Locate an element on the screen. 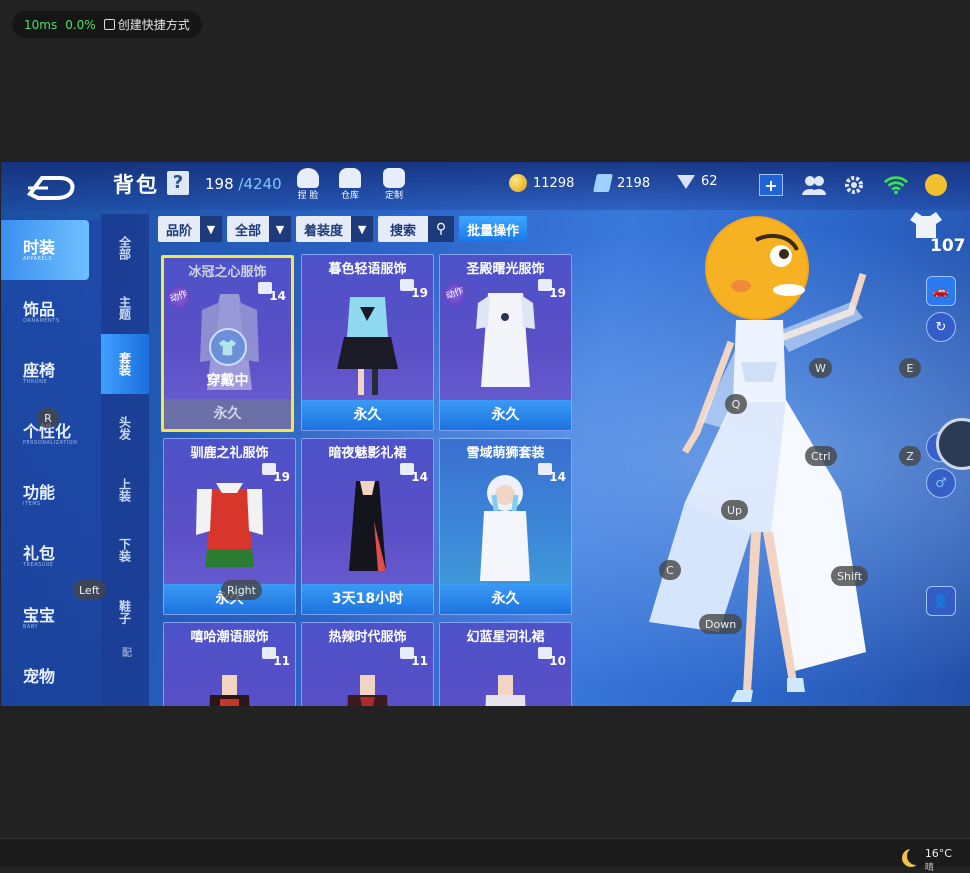 This screenshot has height=873, width=970. key-r: R is located at coordinates (48, 418).